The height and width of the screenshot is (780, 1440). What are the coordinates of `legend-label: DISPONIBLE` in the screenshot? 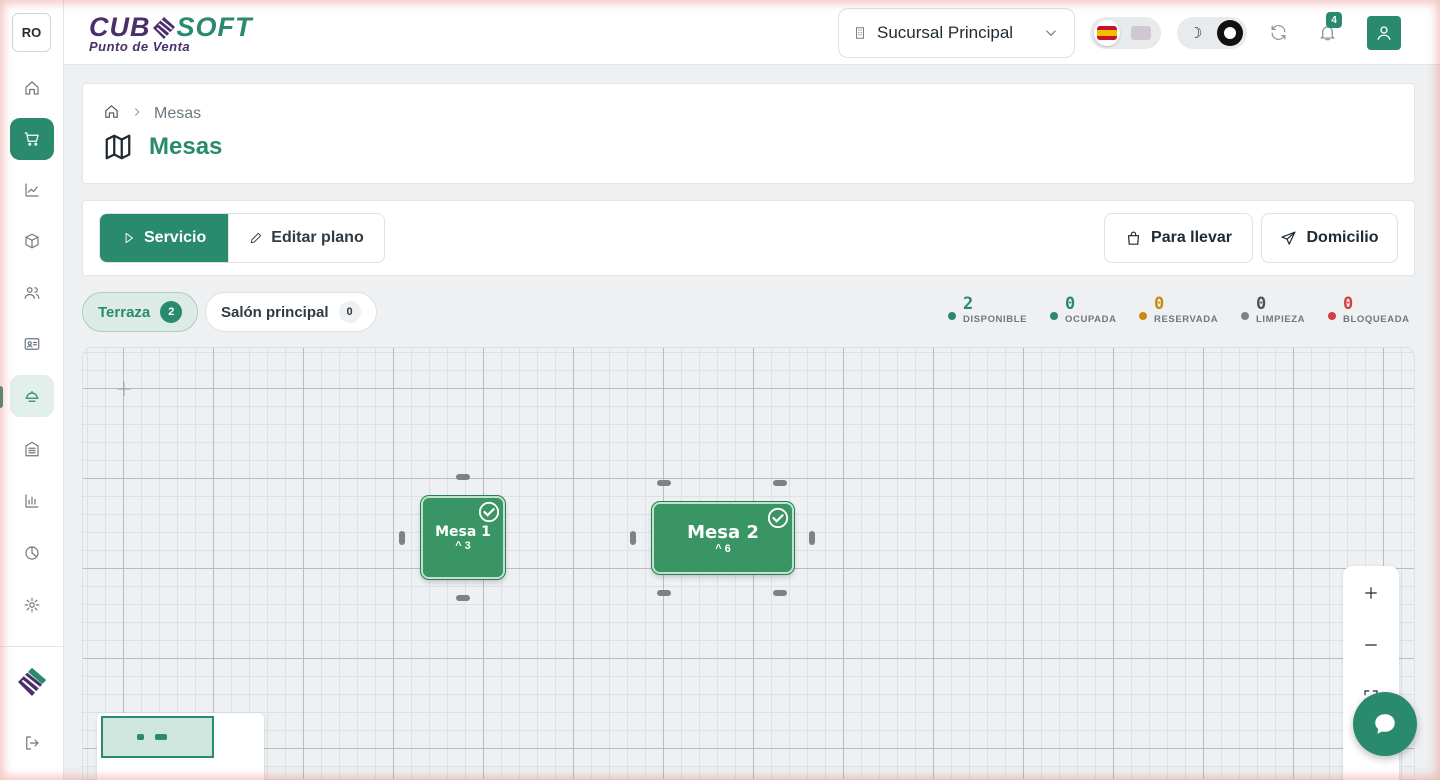 It's located at (995, 319).